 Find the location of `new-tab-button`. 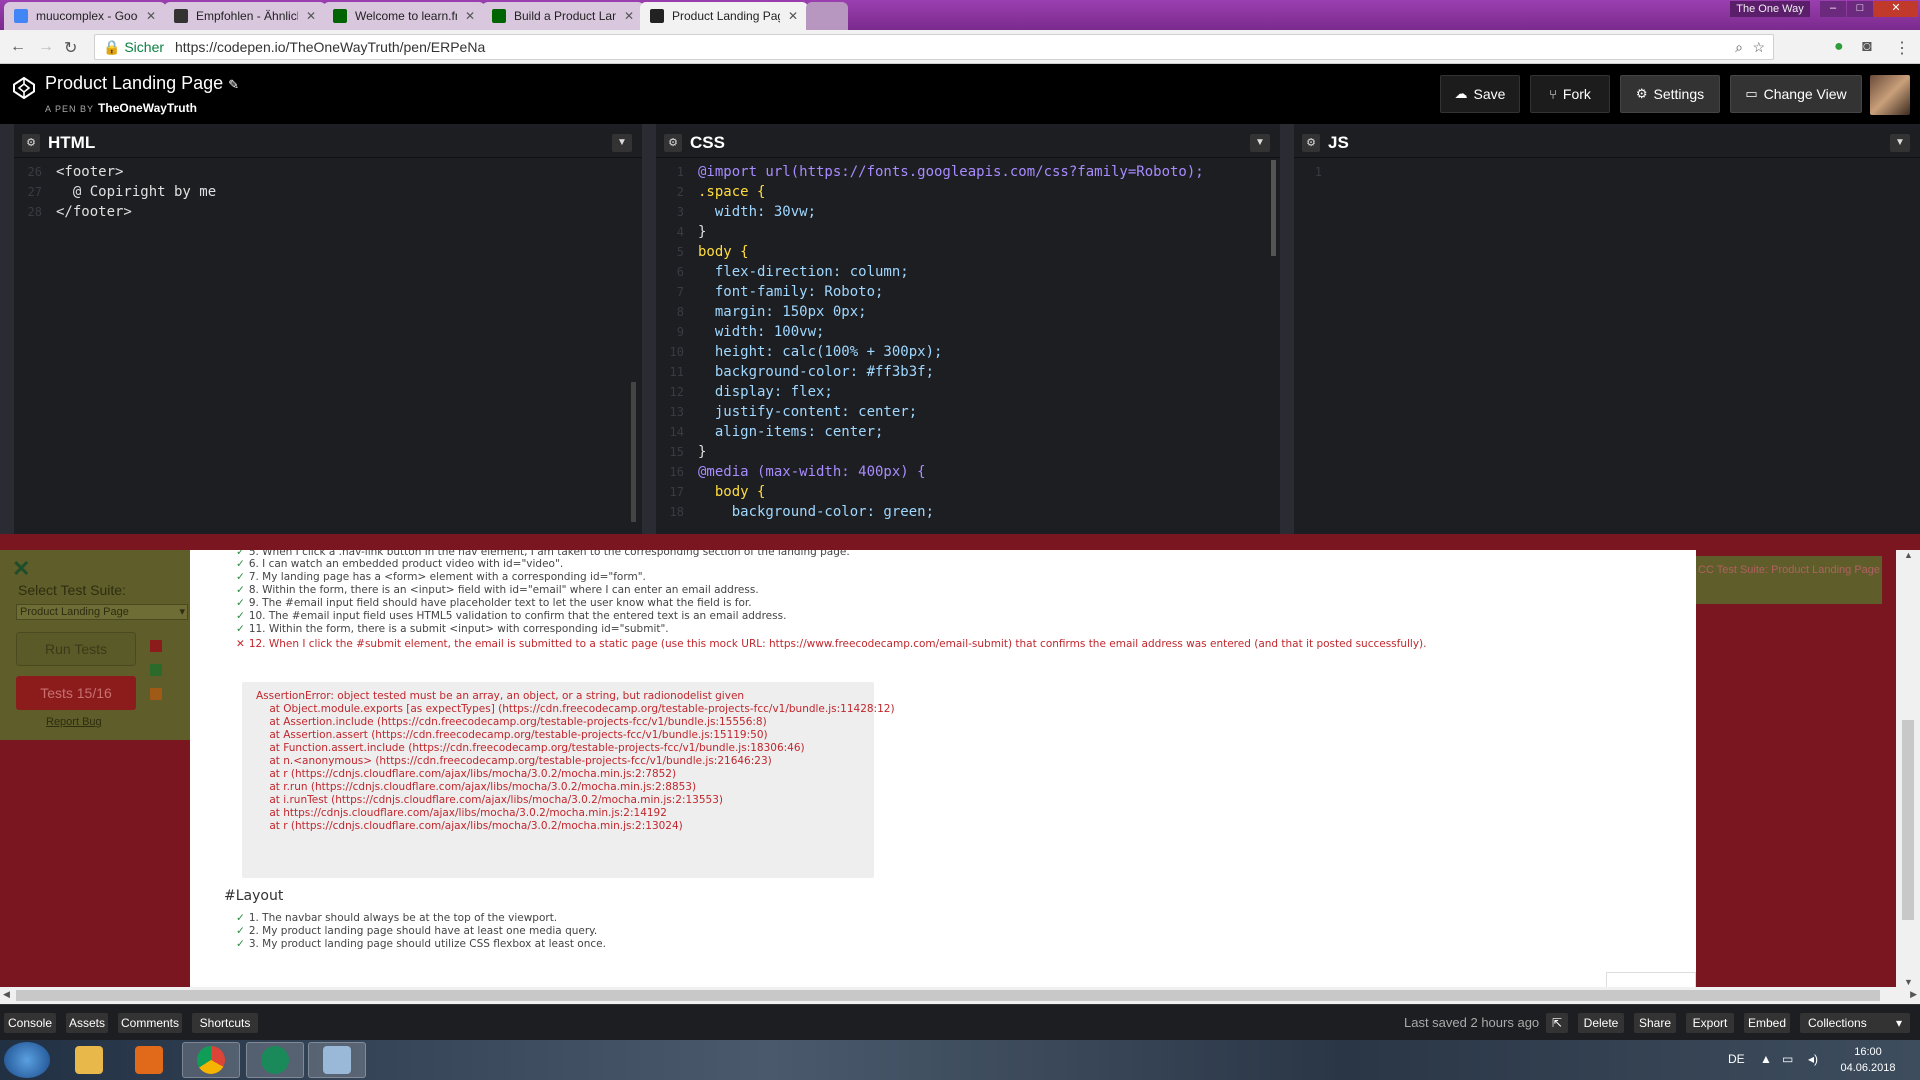

new-tab-button is located at coordinates (827, 16).